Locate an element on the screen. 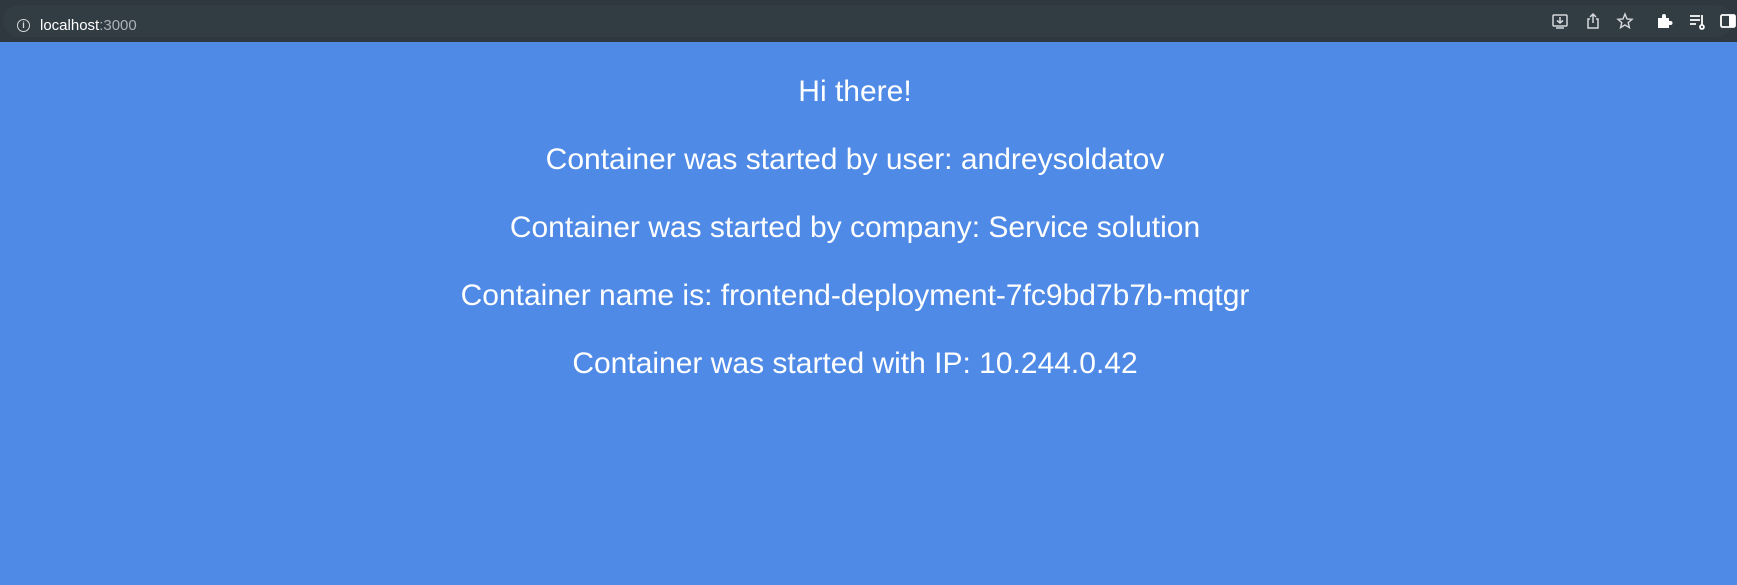 The width and height of the screenshot is (1737, 585). info-icon: i is located at coordinates (23, 25).